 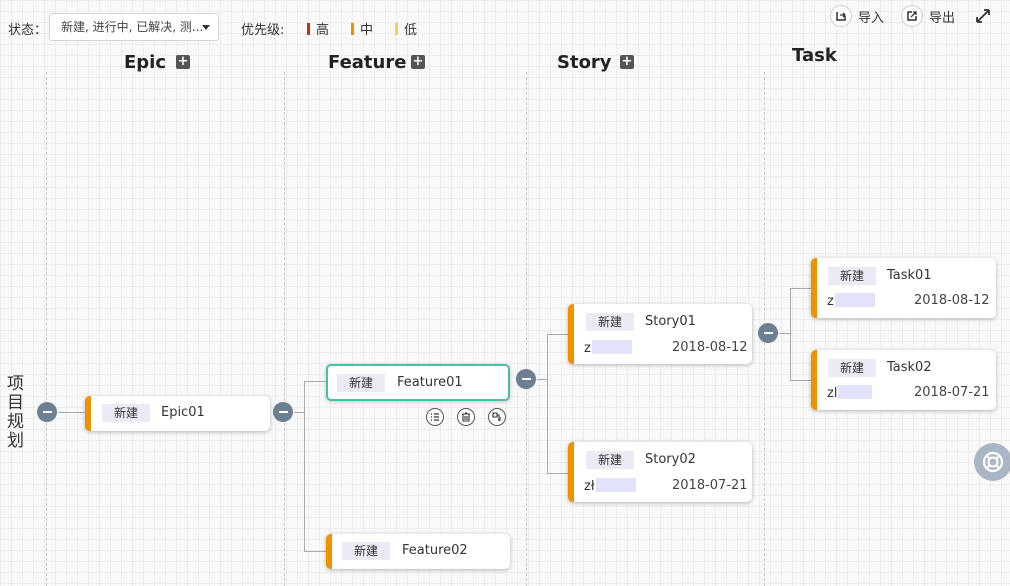 I want to click on card-feature02: 新建 Feature02, so click(x=418, y=551).